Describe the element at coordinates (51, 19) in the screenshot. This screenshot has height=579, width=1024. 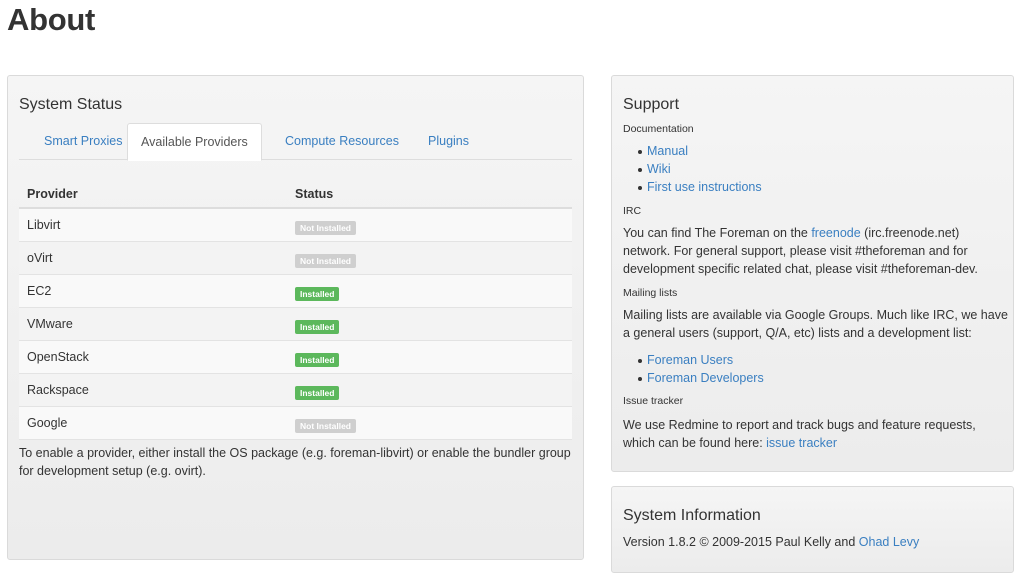
I see `page-title: About` at that location.